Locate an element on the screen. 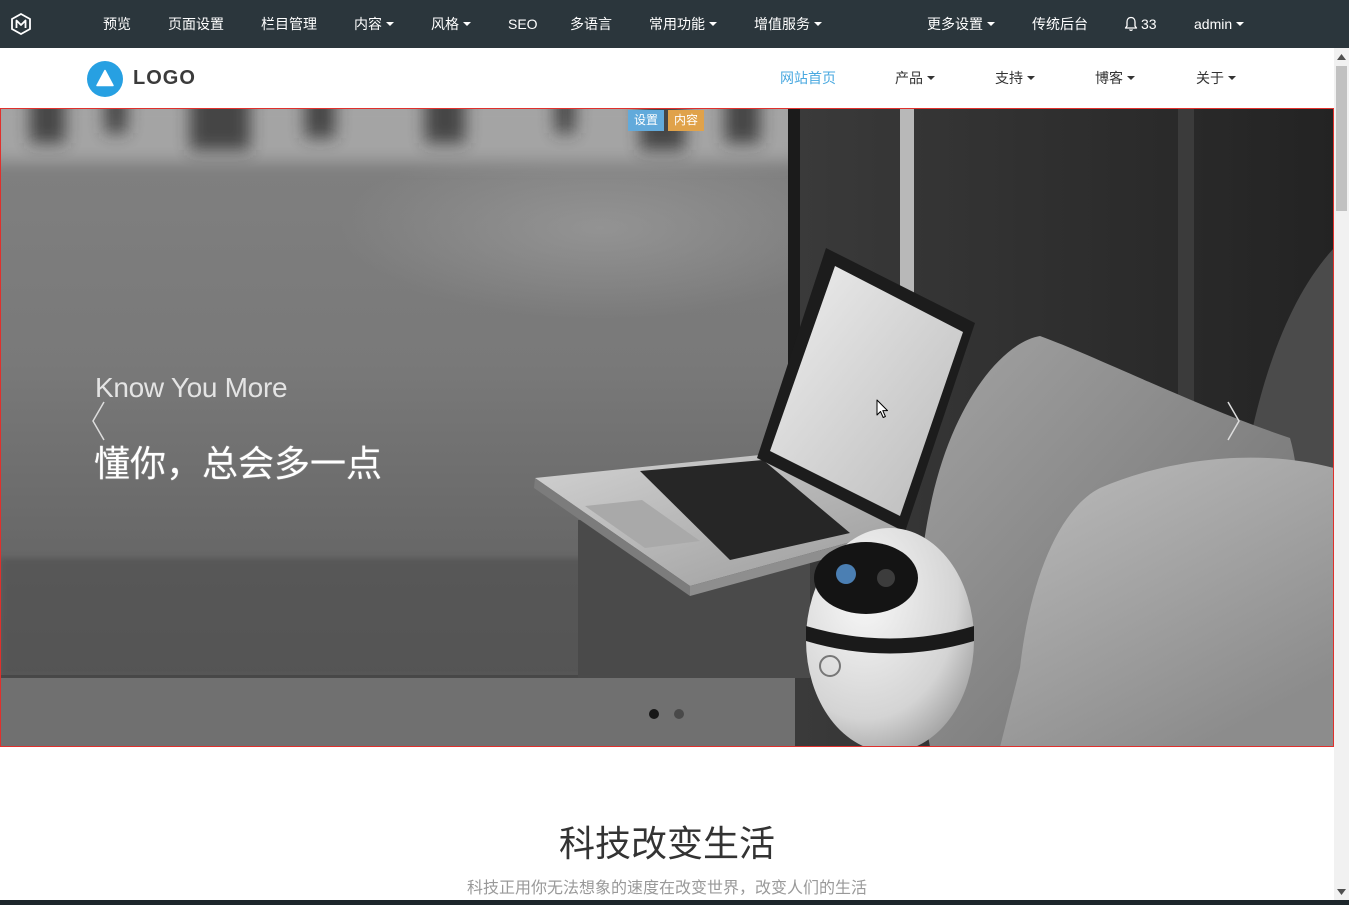 The width and height of the screenshot is (1349, 905). carousel-next-button is located at coordinates (1234, 421).